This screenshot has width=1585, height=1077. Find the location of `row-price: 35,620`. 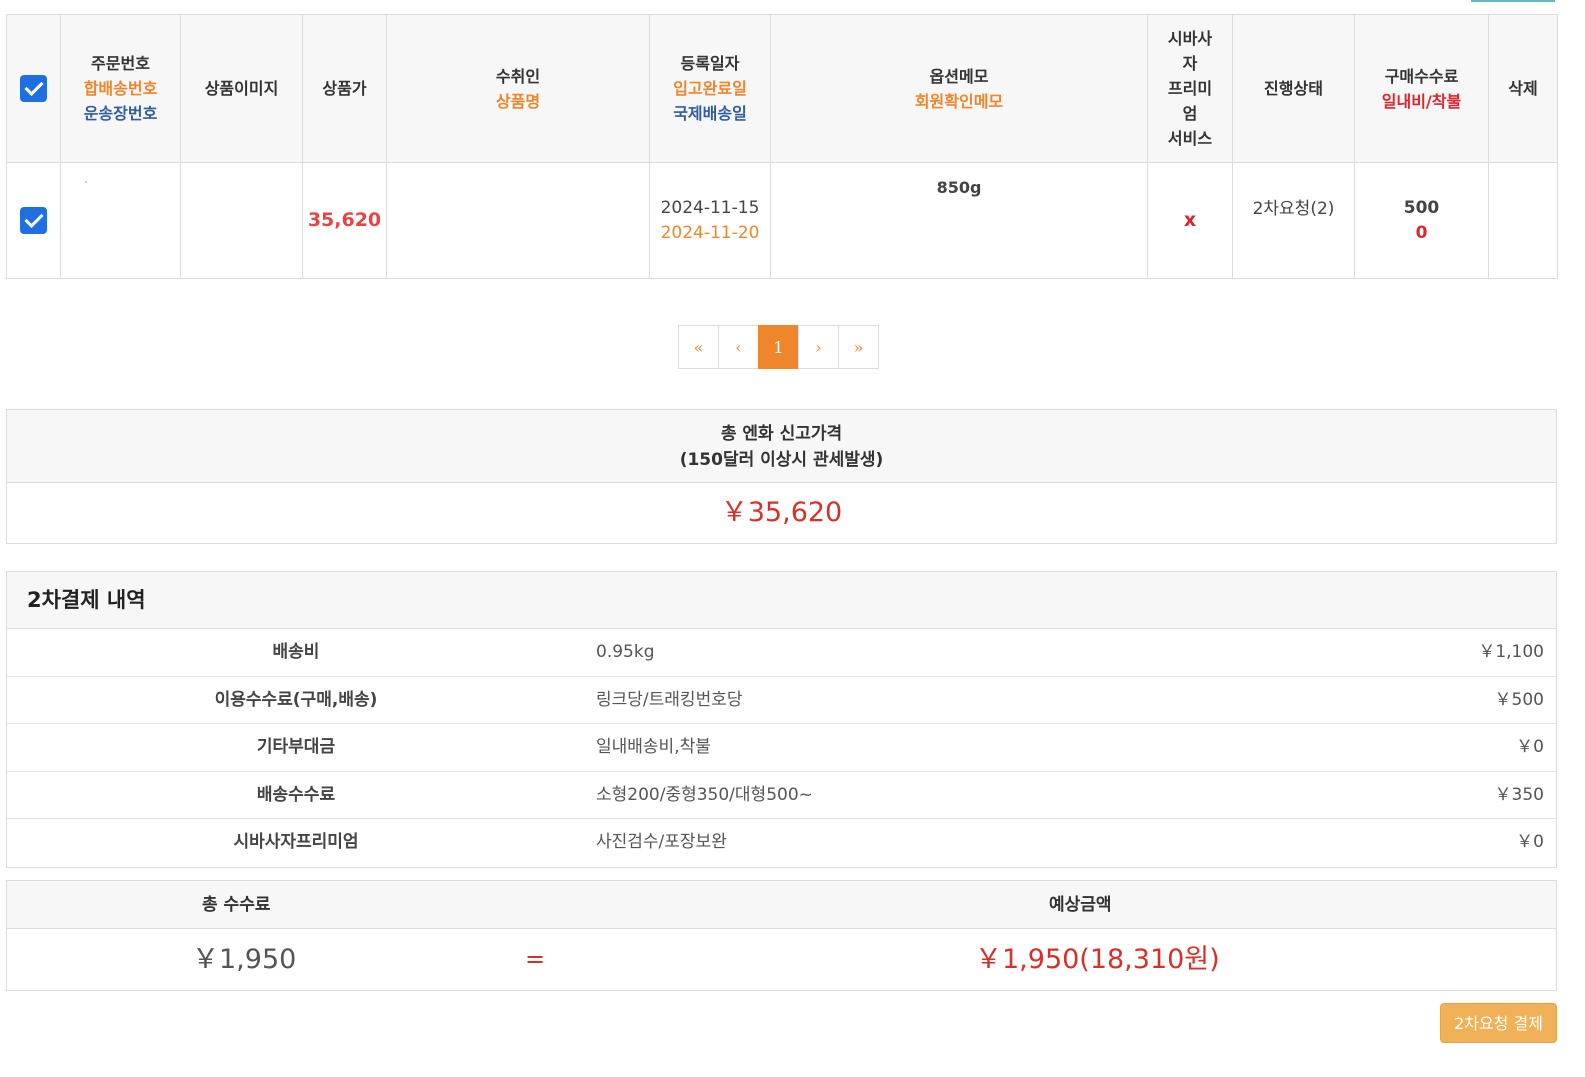

row-price: 35,620 is located at coordinates (344, 219).